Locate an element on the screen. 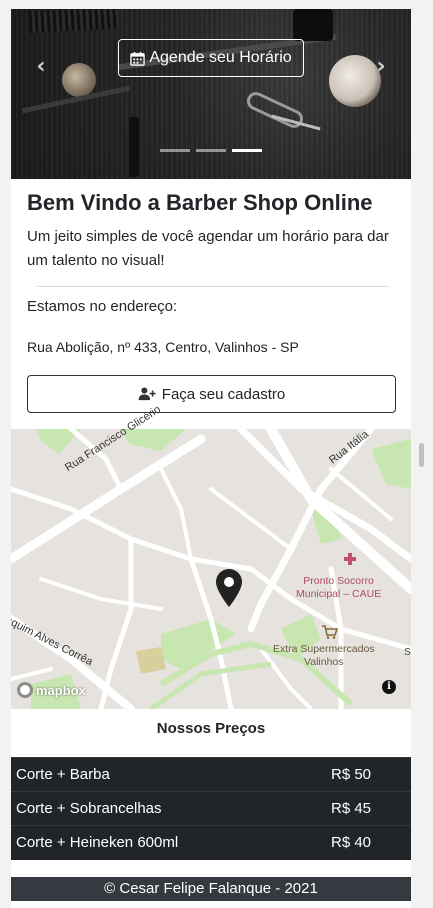 This screenshot has height=908, width=433. register-button: Faça seu cadastro is located at coordinates (211, 394).